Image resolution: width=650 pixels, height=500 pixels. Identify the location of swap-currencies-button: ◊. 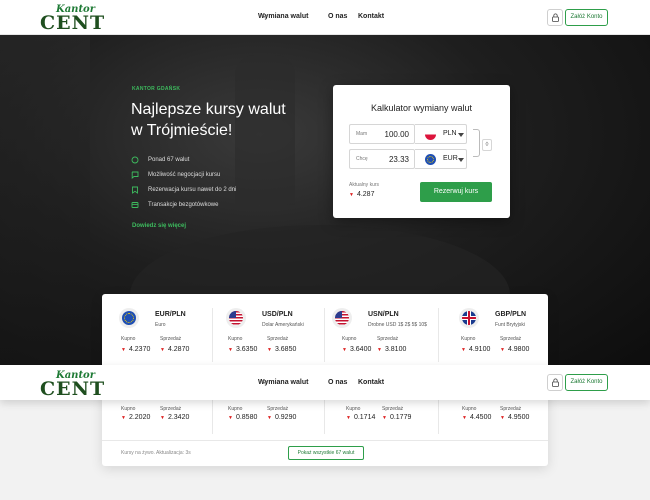
(487, 145).